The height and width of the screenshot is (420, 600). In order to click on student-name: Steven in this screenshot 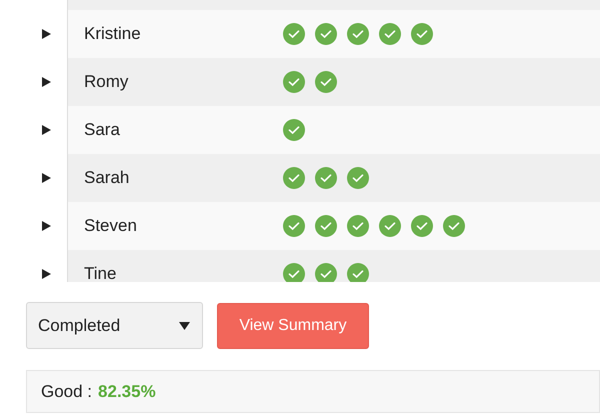, I will do `click(111, 226)`.